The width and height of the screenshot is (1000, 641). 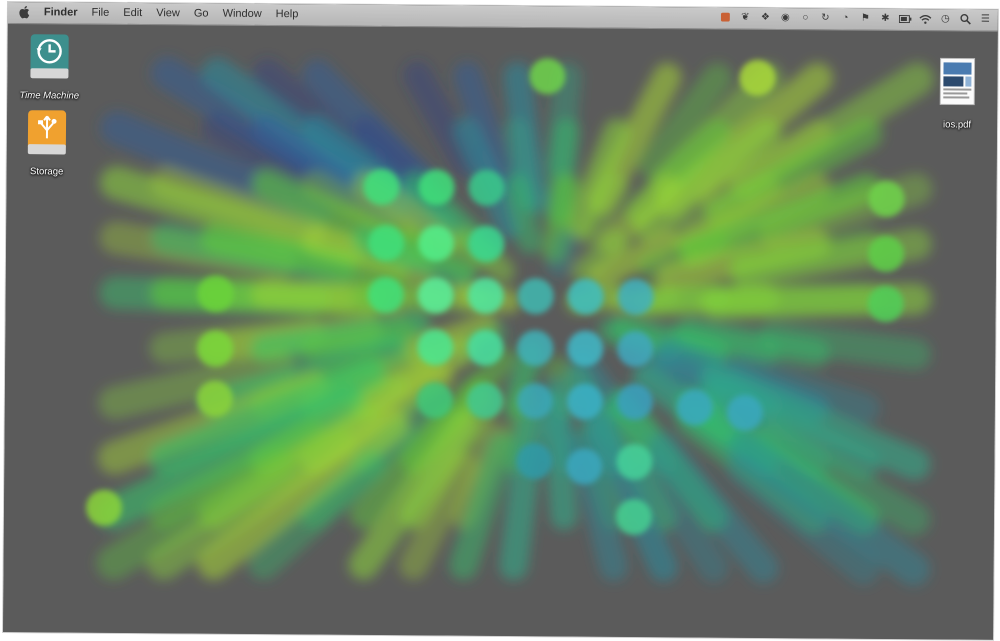 I want to click on battery-icon, so click(x=905, y=18).